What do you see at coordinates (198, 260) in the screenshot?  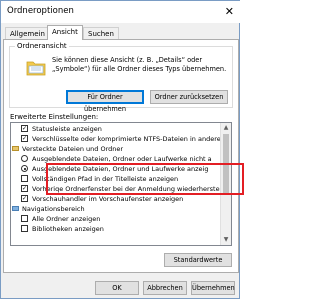 I see `restore-defaults-button: Standardwerte` at bounding box center [198, 260].